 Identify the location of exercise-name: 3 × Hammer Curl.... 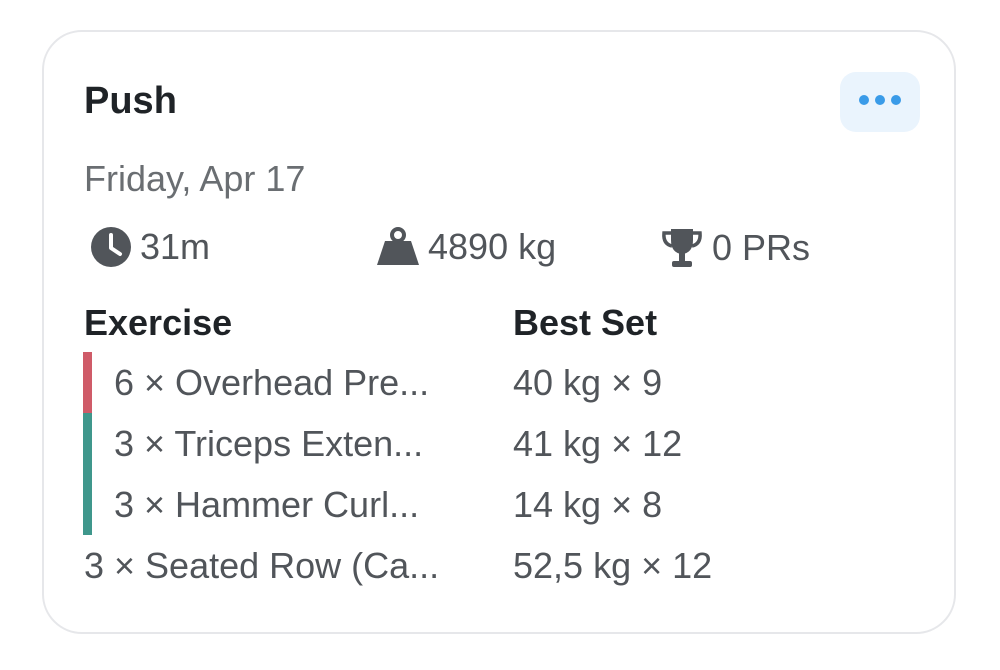
(267, 504).